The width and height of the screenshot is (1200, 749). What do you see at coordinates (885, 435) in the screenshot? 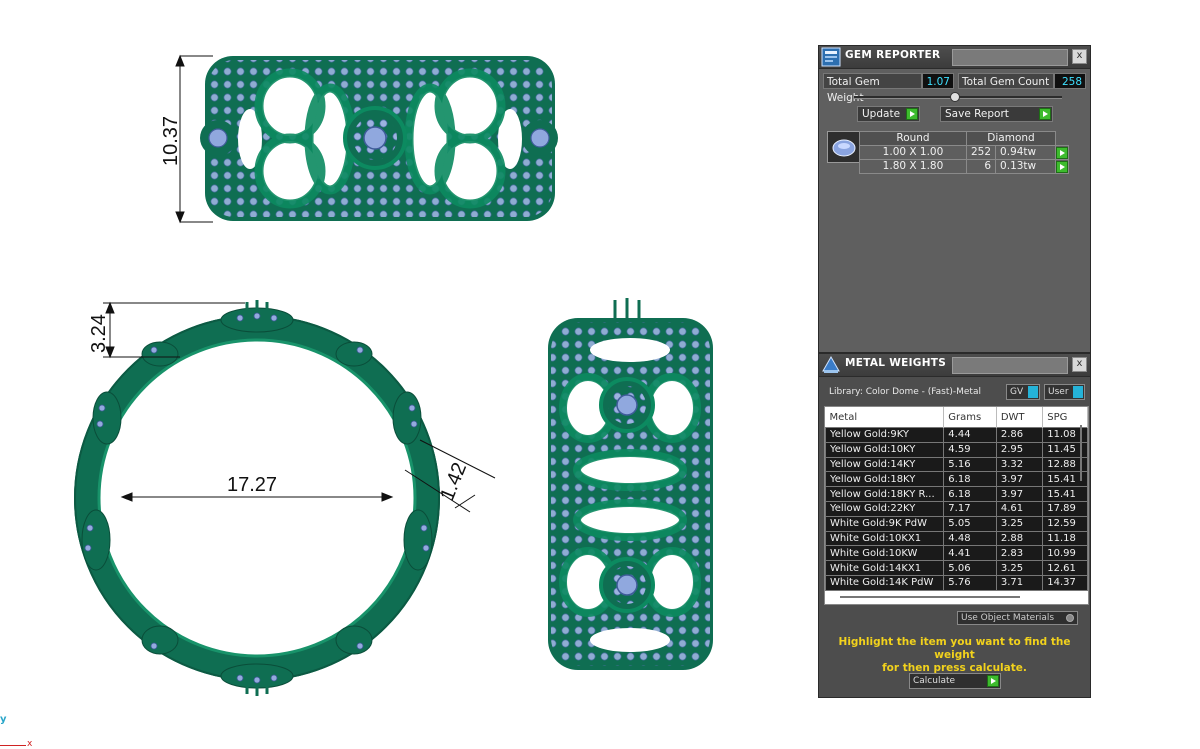
I see `metal-name: Yellow Gold:9KY` at bounding box center [885, 435].